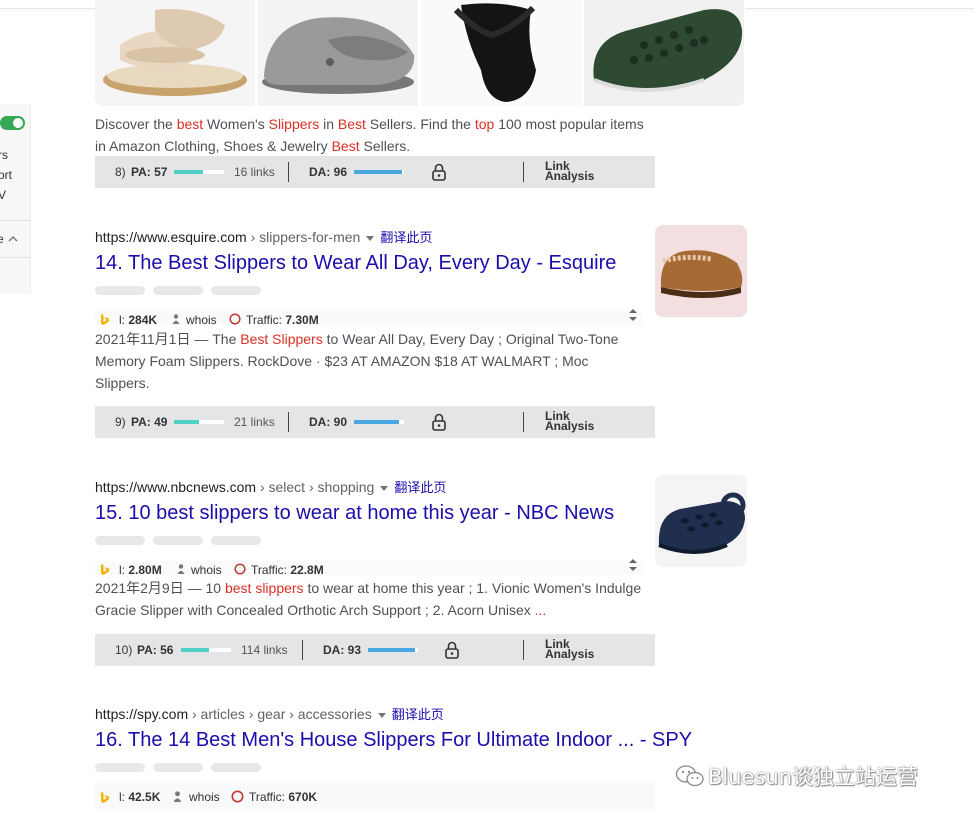 This screenshot has height=818, width=974. Describe the element at coordinates (283, 797) in the screenshot. I see `traffic-value: Traffic: 670K` at that location.